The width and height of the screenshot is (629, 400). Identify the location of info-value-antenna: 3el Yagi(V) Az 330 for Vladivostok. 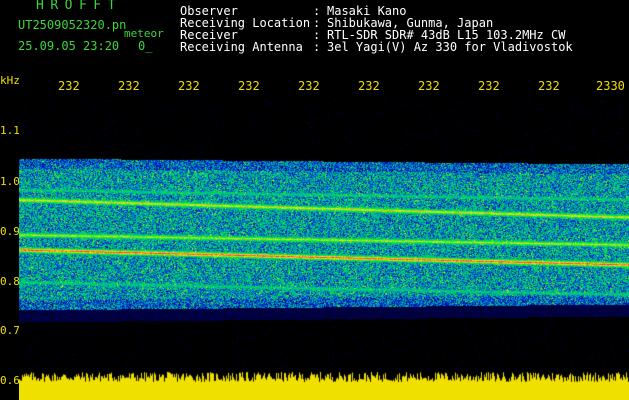
(450, 47).